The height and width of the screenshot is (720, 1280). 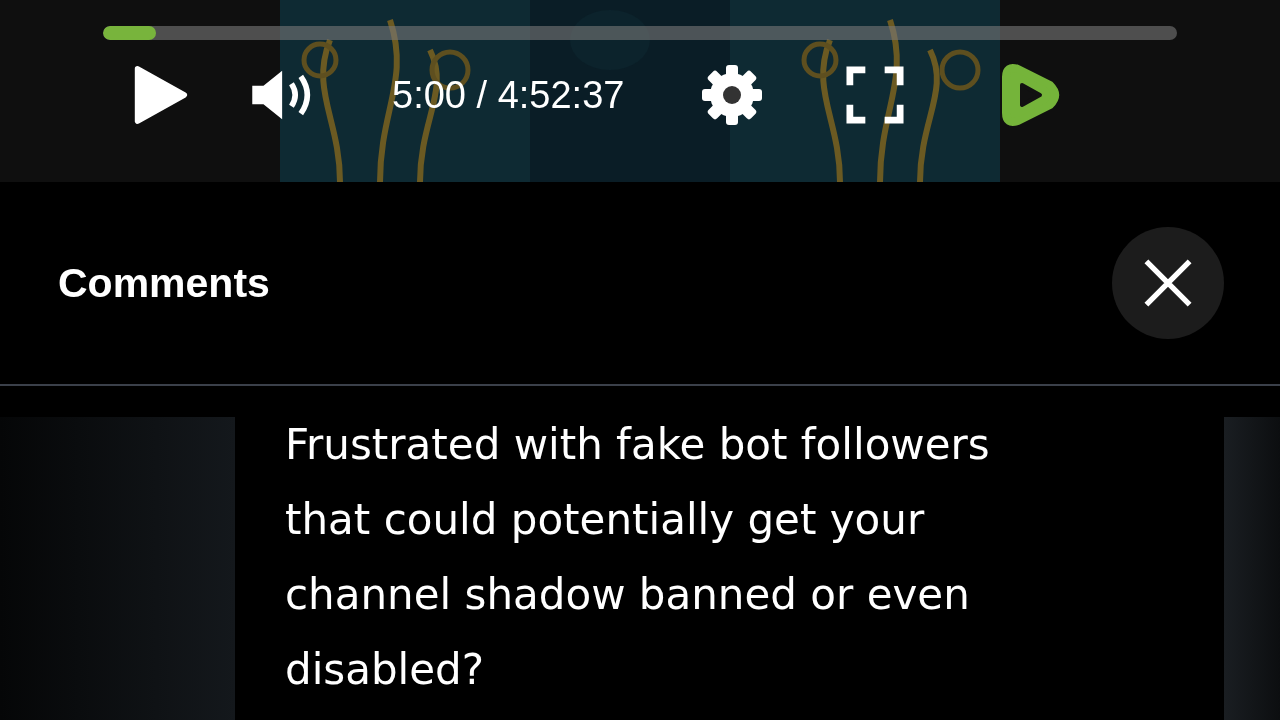 What do you see at coordinates (164, 283) in the screenshot?
I see `comments-title: Comments` at bounding box center [164, 283].